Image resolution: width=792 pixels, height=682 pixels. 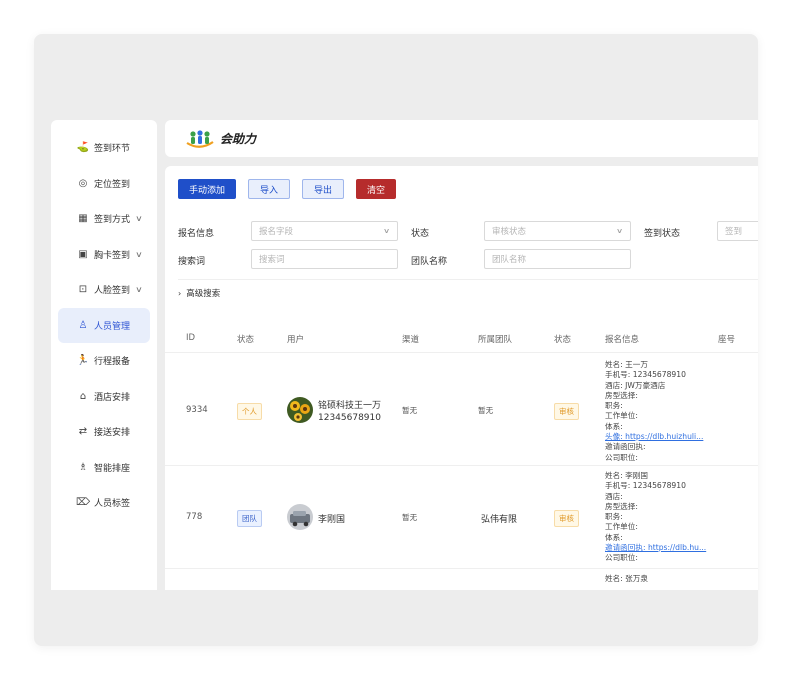 I want to click on flag-icon: ⛳, so click(x=83, y=148).